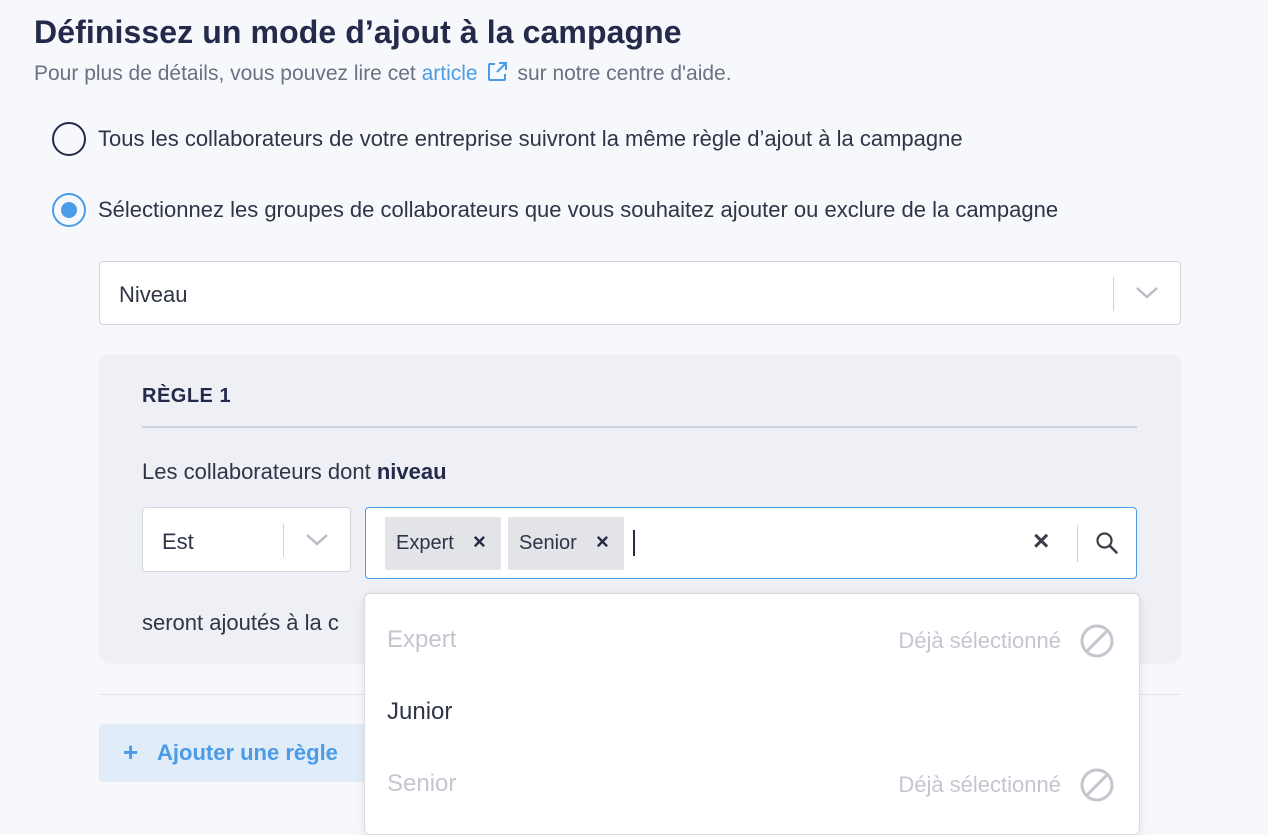 This screenshot has height=835, width=1268. What do you see at coordinates (752, 780) in the screenshot?
I see `dropdown-option-senior: Senior Déjà sélectionné` at bounding box center [752, 780].